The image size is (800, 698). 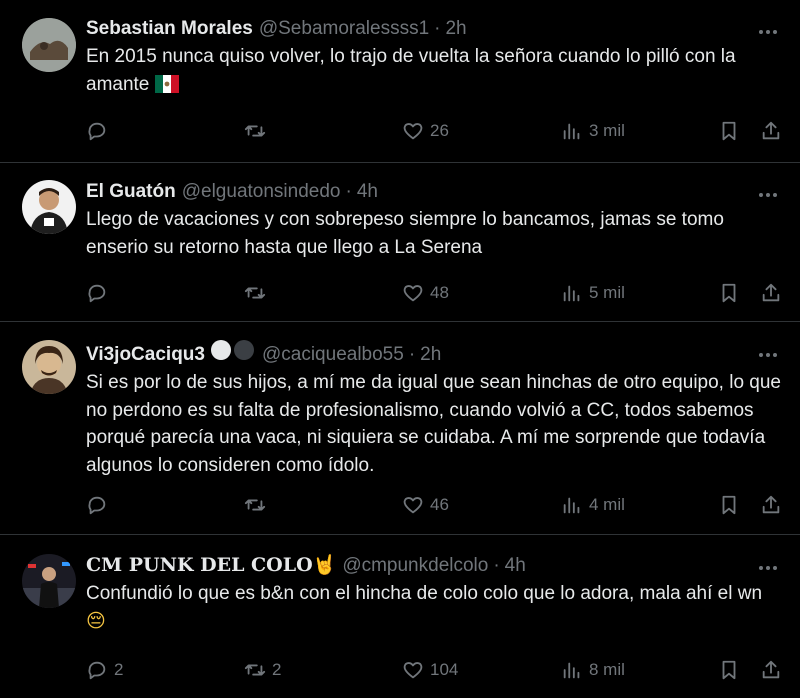 I want to click on like-button: 104, so click(x=430, y=670).